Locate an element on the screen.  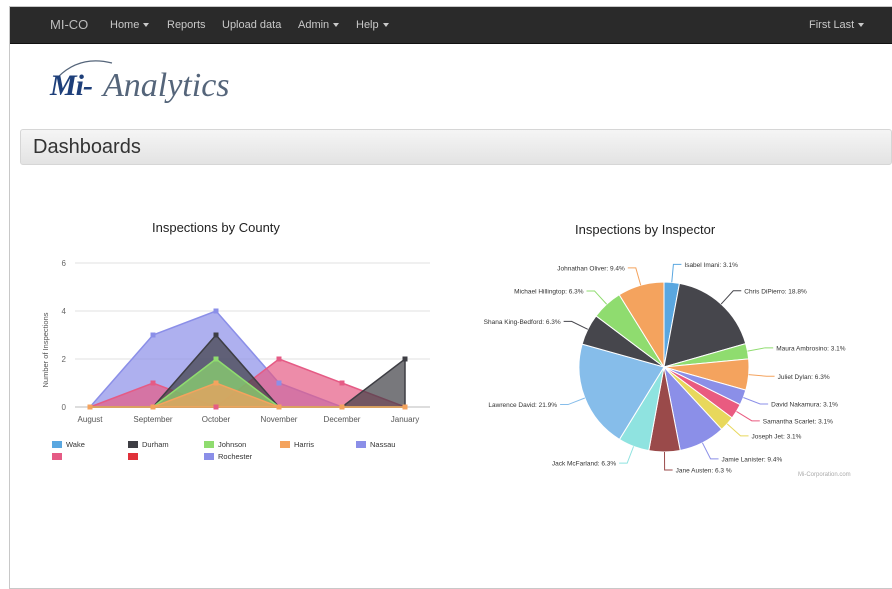
pie-slice-label: Shana King-Bedford: 6.3% is located at coordinates (522, 322).